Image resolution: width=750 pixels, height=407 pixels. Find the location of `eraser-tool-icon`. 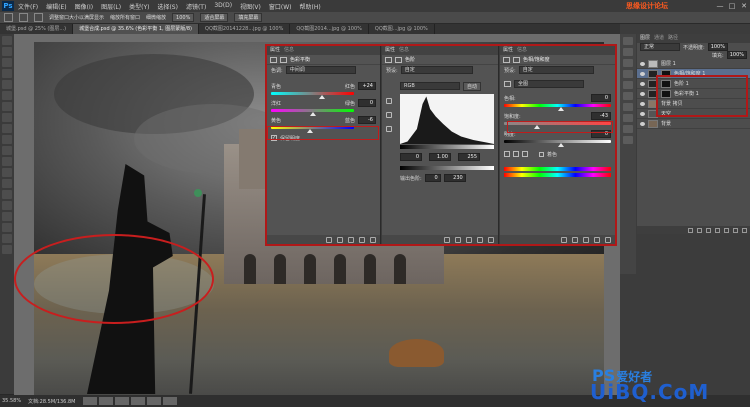

eraser-tool-icon is located at coordinates (7, 150).